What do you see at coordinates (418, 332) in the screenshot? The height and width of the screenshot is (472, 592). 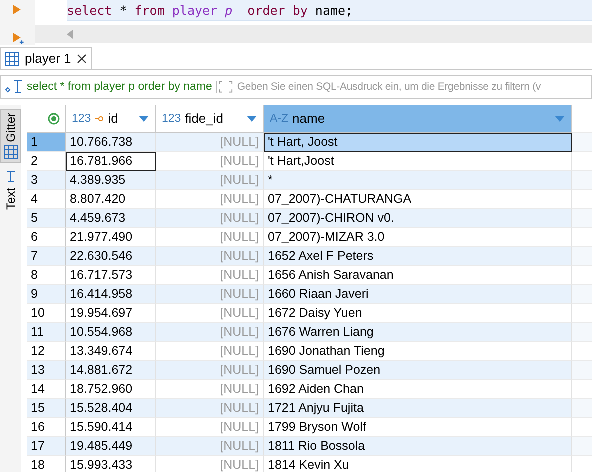 I see `table-cell: 1676 Warren Liang` at bounding box center [418, 332].